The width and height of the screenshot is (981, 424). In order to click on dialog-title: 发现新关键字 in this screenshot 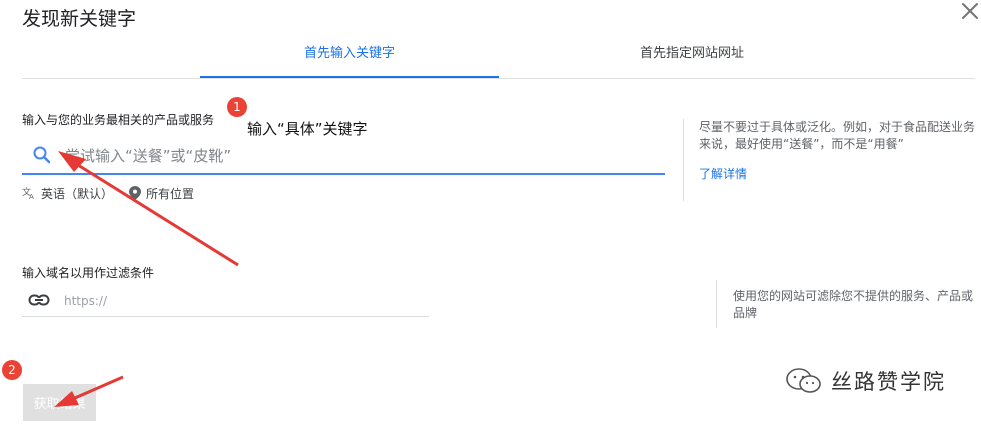, I will do `click(79, 19)`.